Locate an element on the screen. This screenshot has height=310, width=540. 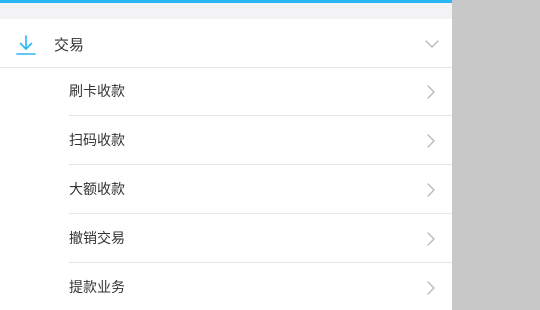
menu-item-void-transaction: 撤销交易 is located at coordinates (226, 239).